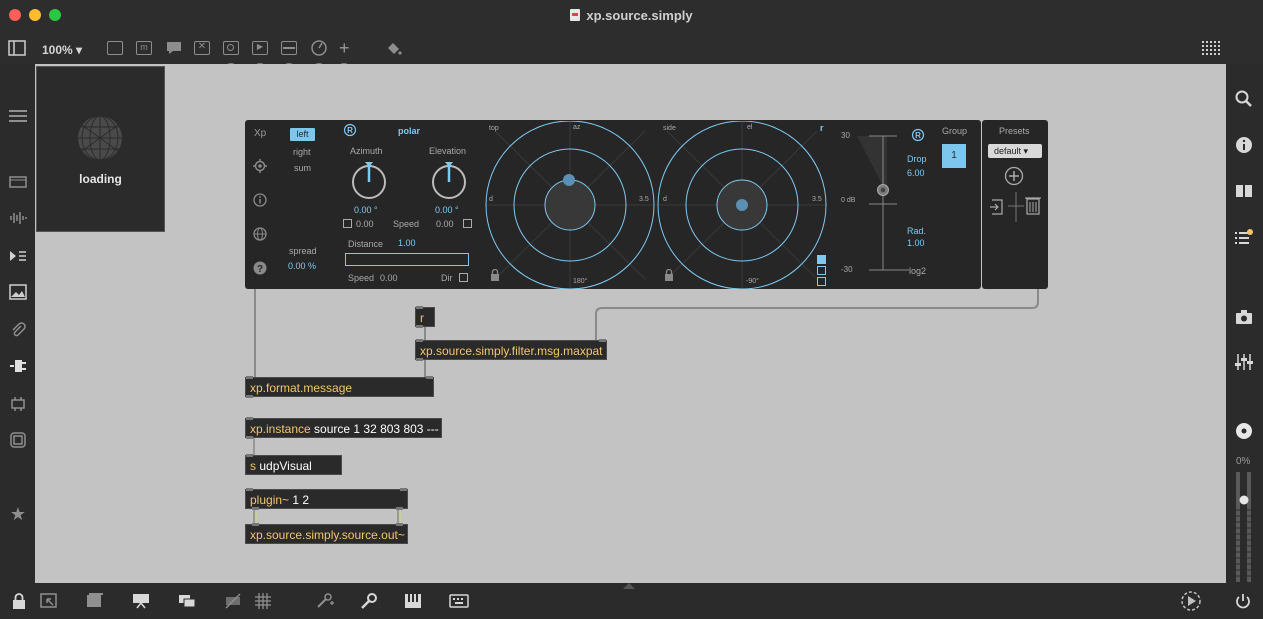 Image resolution: width=1263 pixels, height=619 pixels. Describe the element at coordinates (19, 601) in the screenshot. I see `lock-patcher-icon` at that location.